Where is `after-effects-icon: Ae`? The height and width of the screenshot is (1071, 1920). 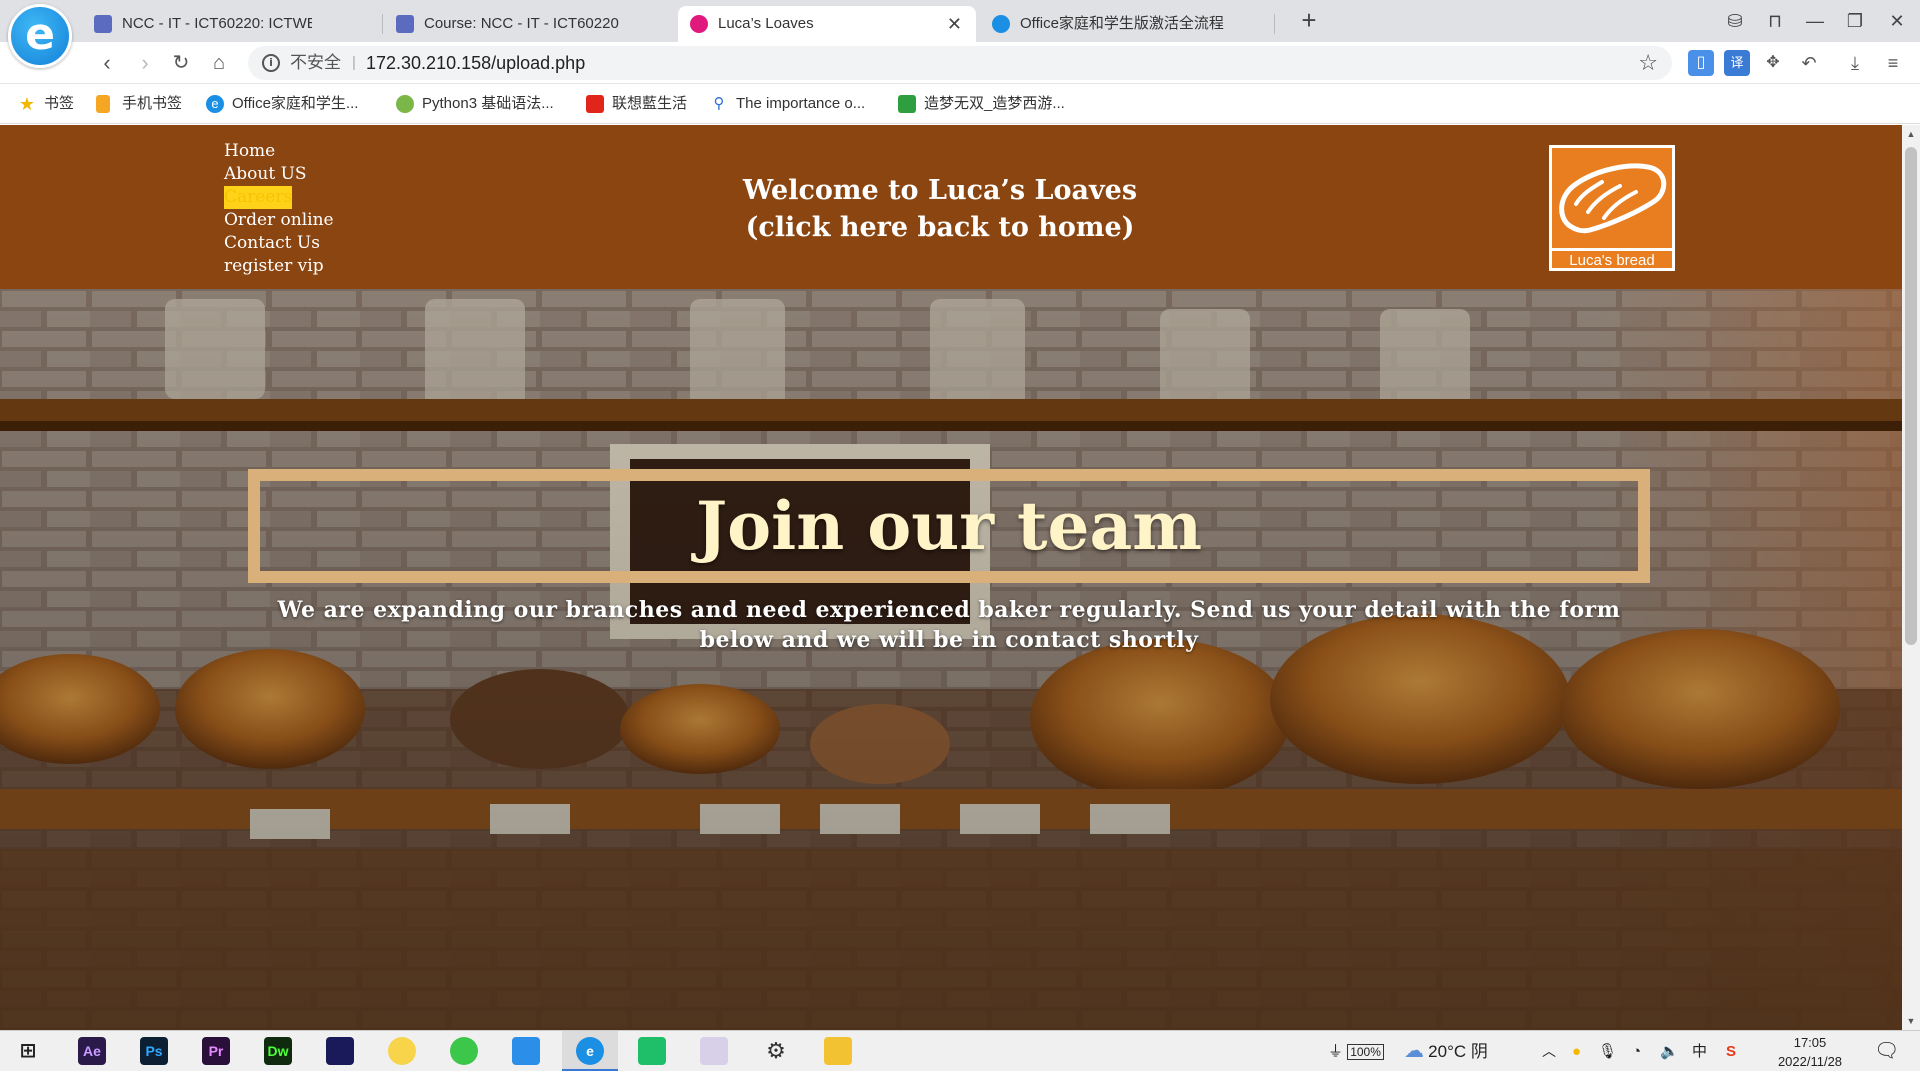
after-effects-icon: Ae is located at coordinates (92, 1051).